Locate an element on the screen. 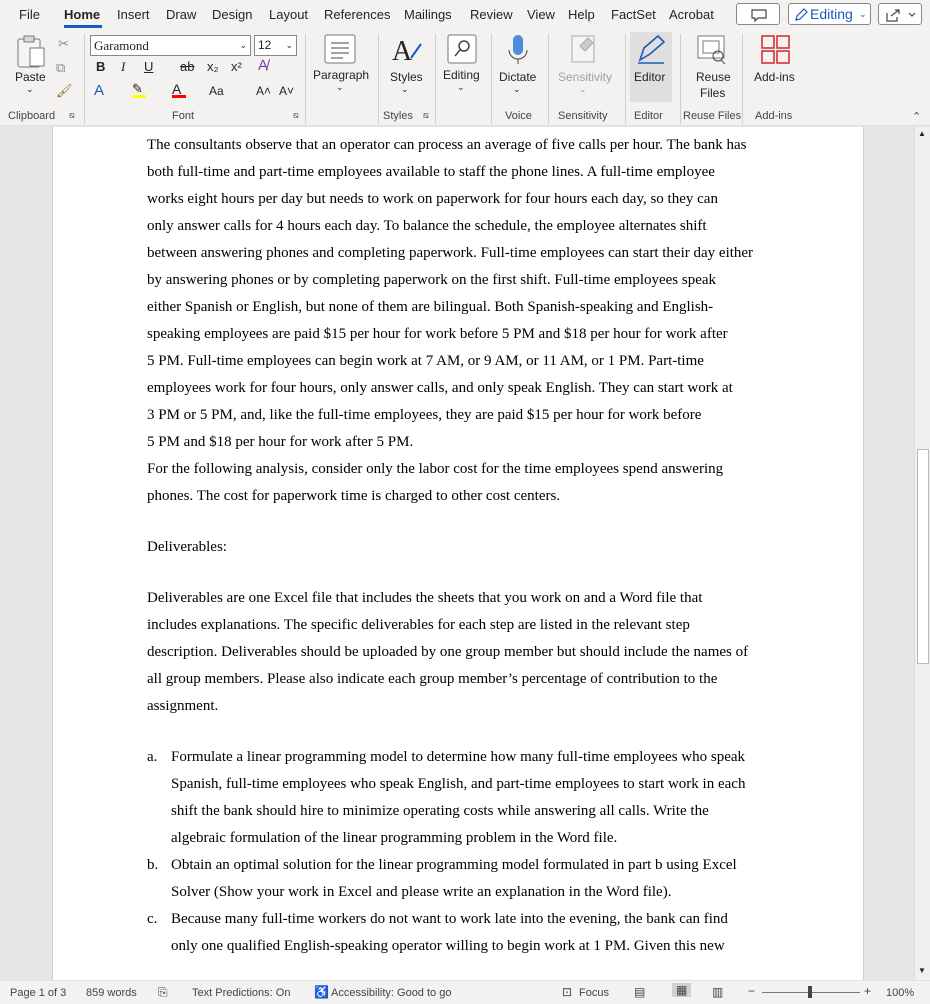 The image size is (930, 1004). menu-references: References is located at coordinates (357, 14).